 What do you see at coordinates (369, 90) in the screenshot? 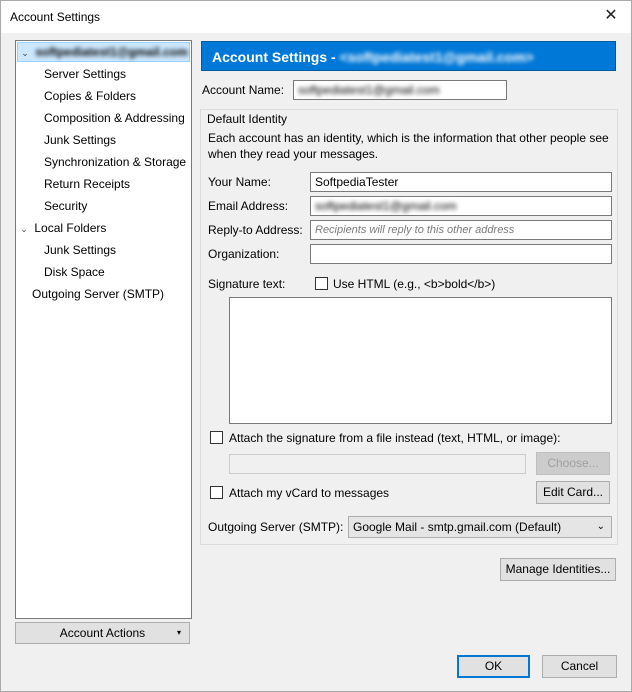
I see `account-name-value: softpediatest1@gmail.com` at bounding box center [369, 90].